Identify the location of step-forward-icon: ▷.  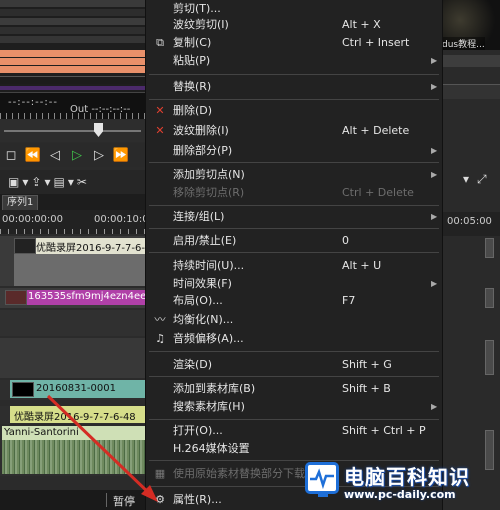
(99, 155).